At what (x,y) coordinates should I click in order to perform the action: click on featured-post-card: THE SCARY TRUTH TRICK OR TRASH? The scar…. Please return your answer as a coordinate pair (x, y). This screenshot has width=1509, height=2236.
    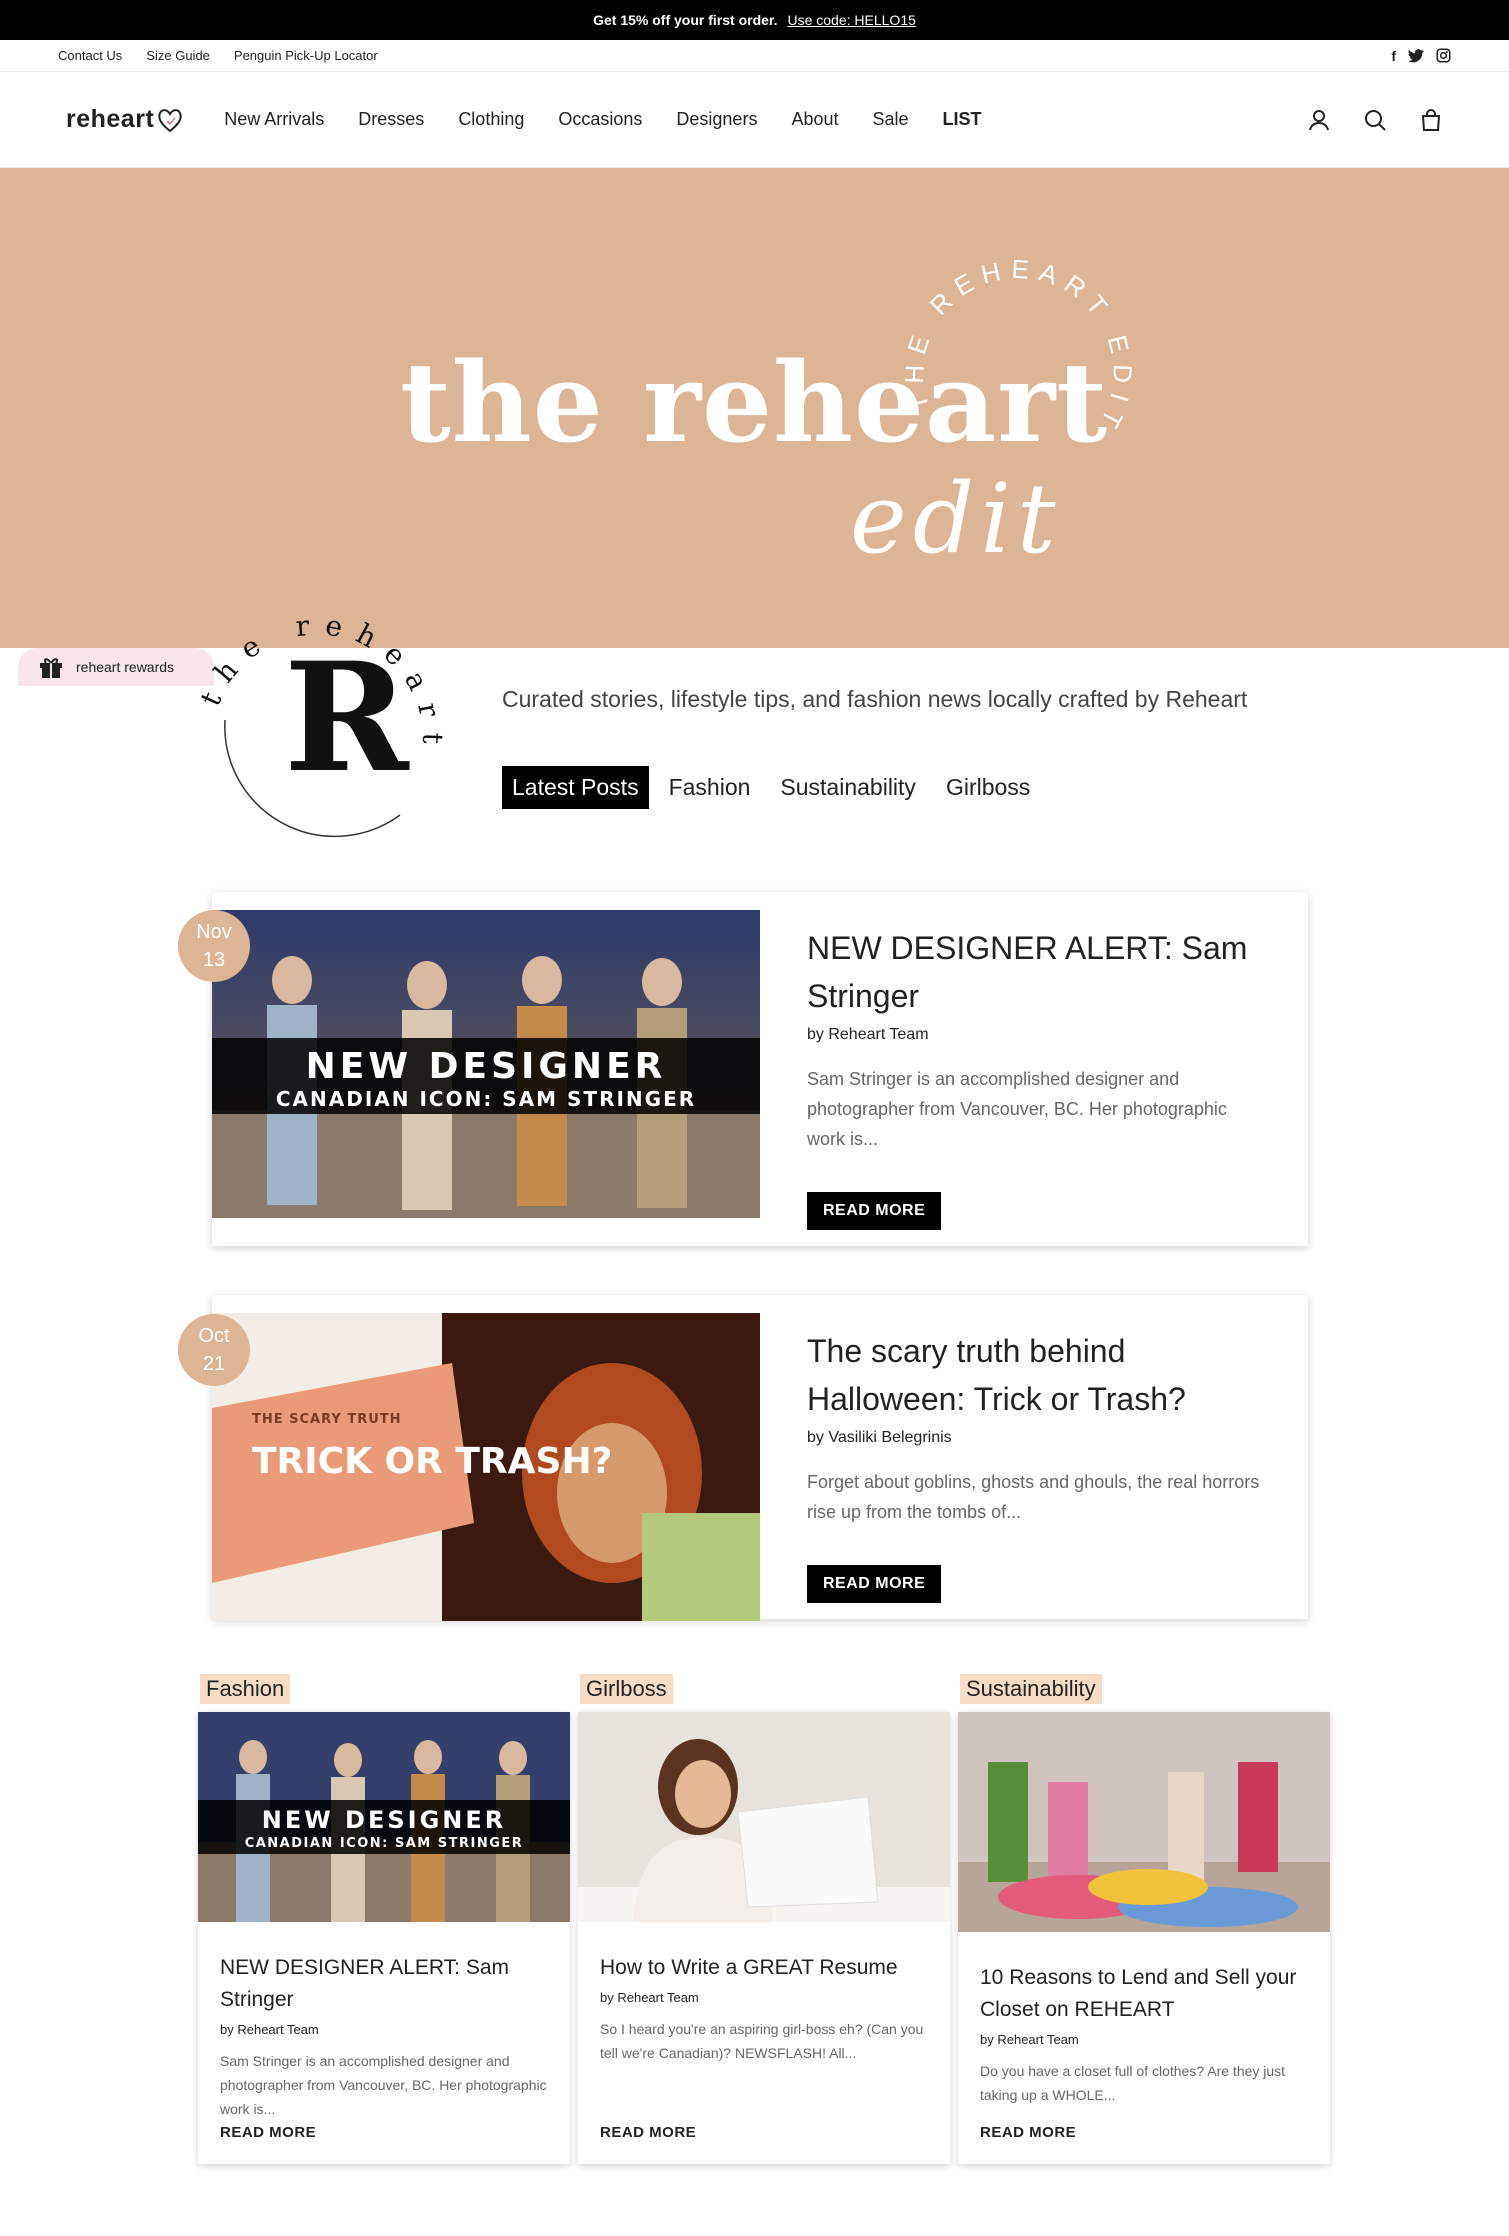
    Looking at the image, I should click on (760, 1458).